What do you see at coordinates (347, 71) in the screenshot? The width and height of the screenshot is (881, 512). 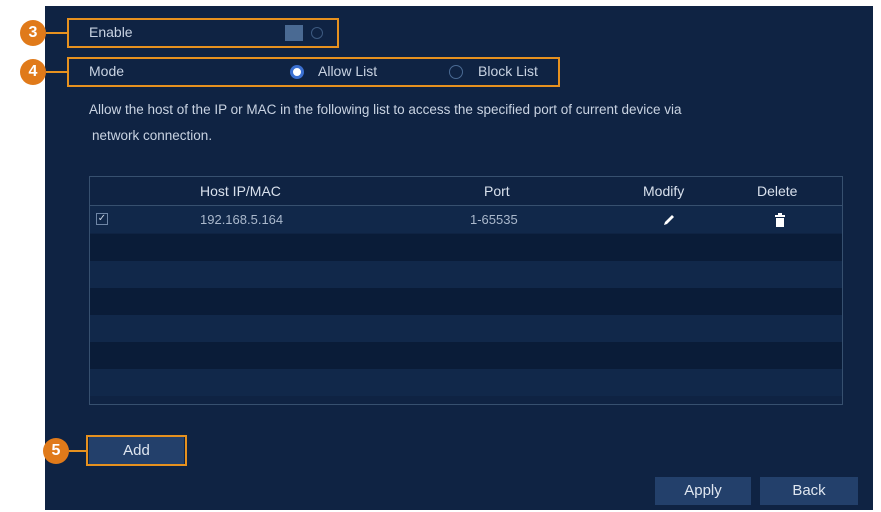 I see `allow-list-label: Allow List` at bounding box center [347, 71].